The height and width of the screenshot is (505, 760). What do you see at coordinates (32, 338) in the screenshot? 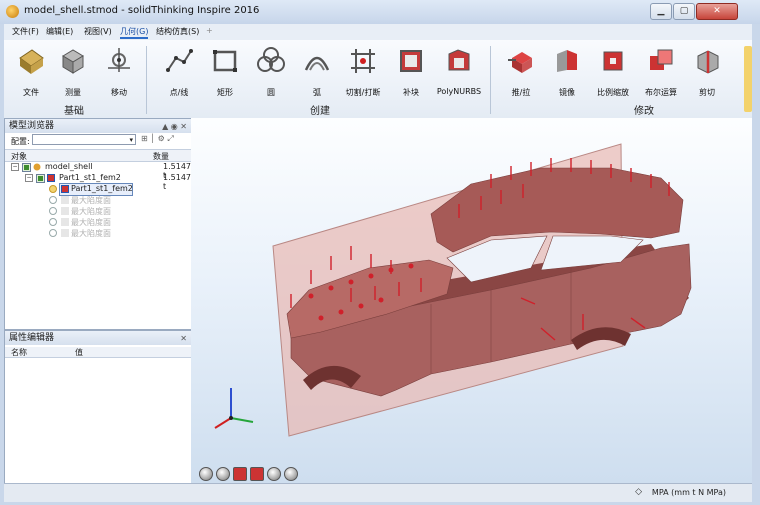
I see `property-editor-title: 属性编辑器` at bounding box center [32, 338].